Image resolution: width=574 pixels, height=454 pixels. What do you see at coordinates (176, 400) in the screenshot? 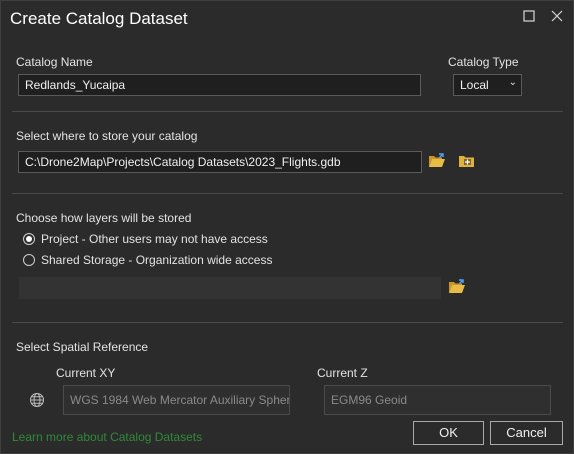
I see `current-xy-field: WGS 1984 Web Mercator Auxiliary Sphere` at bounding box center [176, 400].